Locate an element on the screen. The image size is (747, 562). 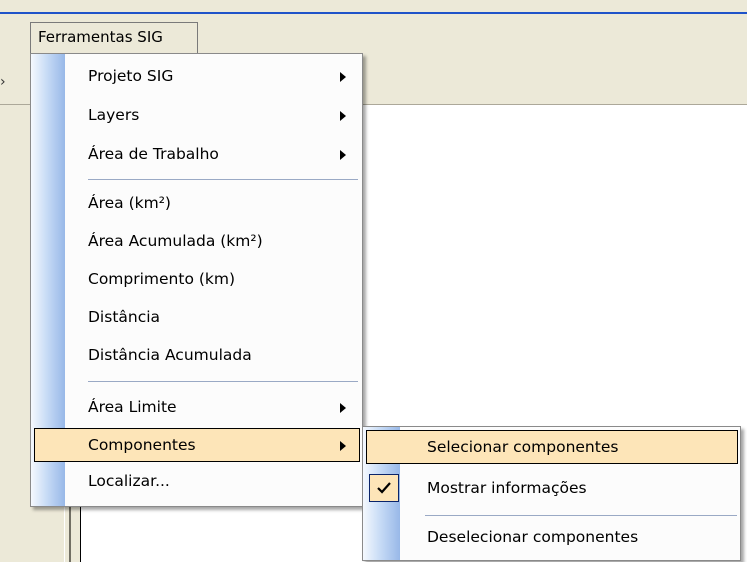
window-titlebar-edge is located at coordinates (373, 7).